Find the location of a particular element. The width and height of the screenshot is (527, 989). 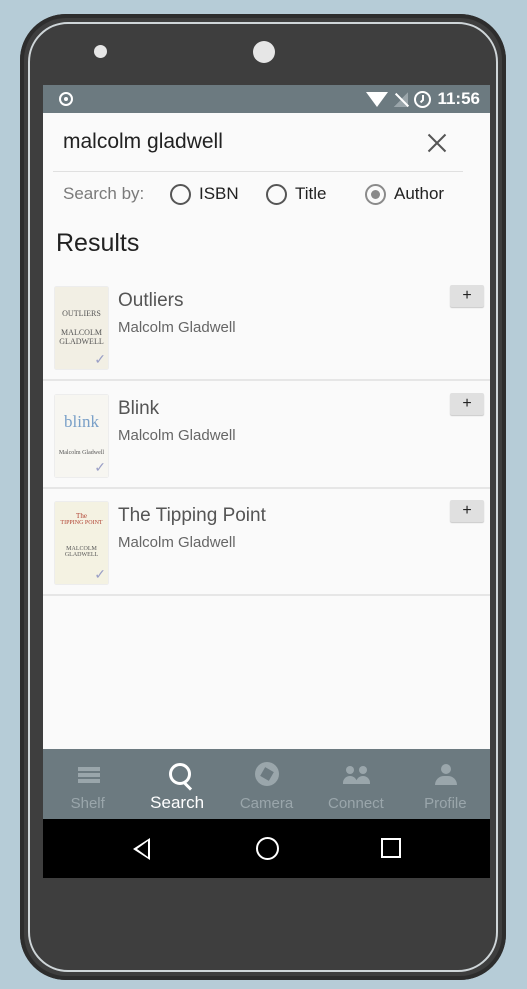

book-cover: The TIPPING POINT MALCOLM GLADWELL ✓ is located at coordinates (81, 543).